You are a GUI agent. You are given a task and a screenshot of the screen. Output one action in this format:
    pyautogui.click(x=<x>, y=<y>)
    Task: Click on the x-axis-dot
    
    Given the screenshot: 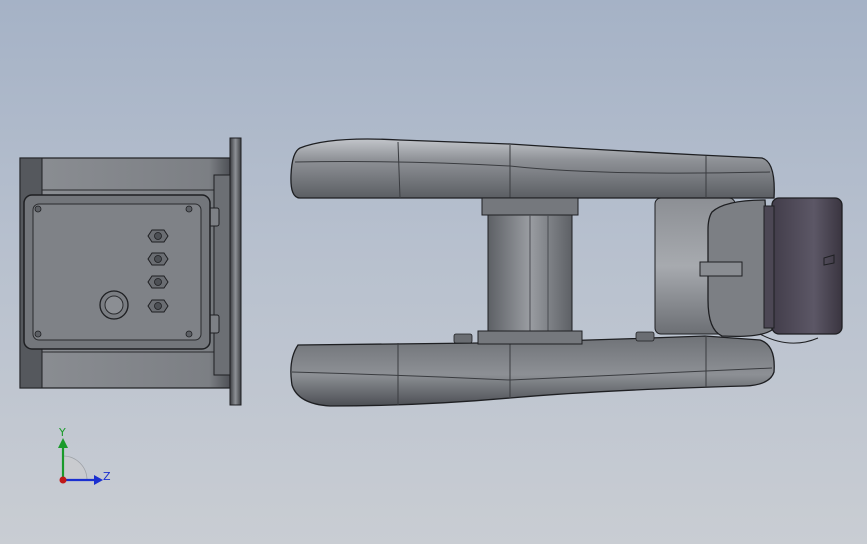 What is the action you would take?
    pyautogui.click(x=63, y=480)
    